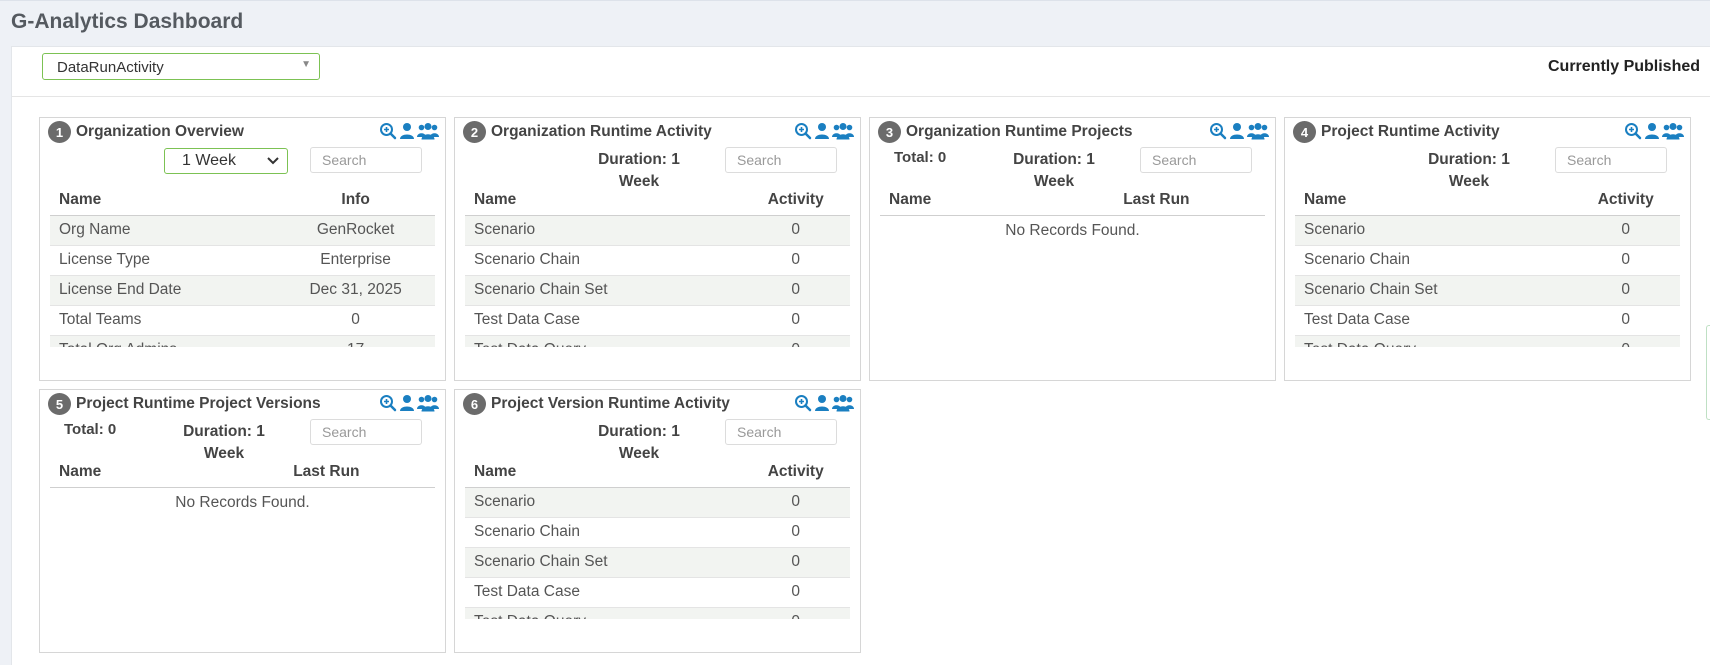  I want to click on panel-title-text: Project Runtime Activity, so click(1410, 131).